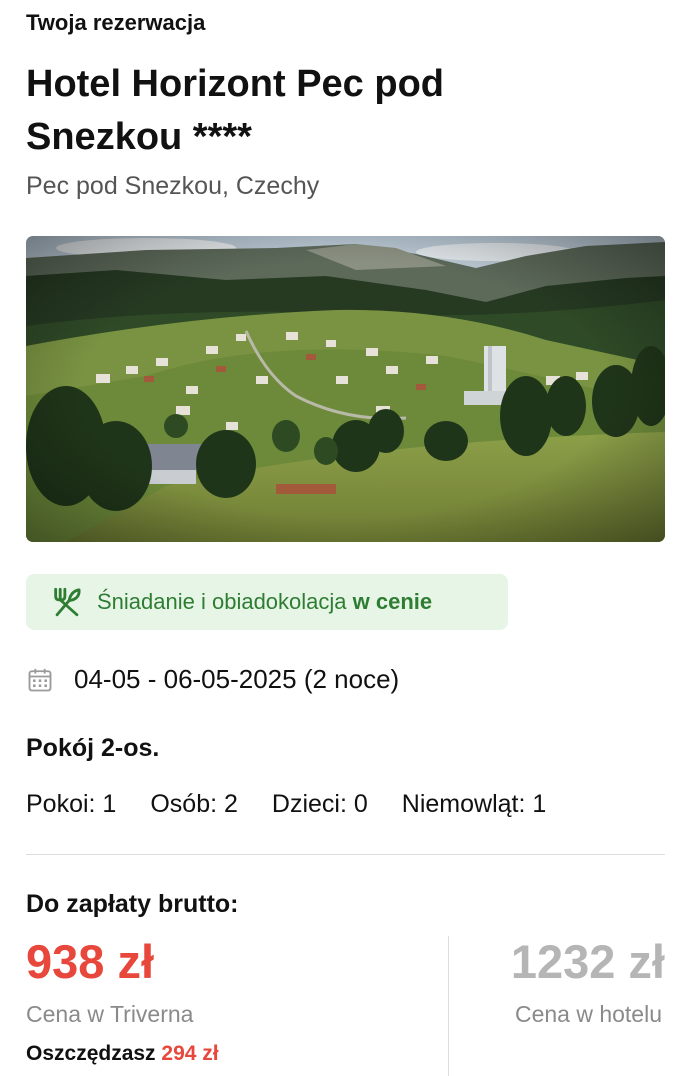 The image size is (690, 1076). Describe the element at coordinates (132, 904) in the screenshot. I see `payment-label: Do zapłaty brutto:` at that location.